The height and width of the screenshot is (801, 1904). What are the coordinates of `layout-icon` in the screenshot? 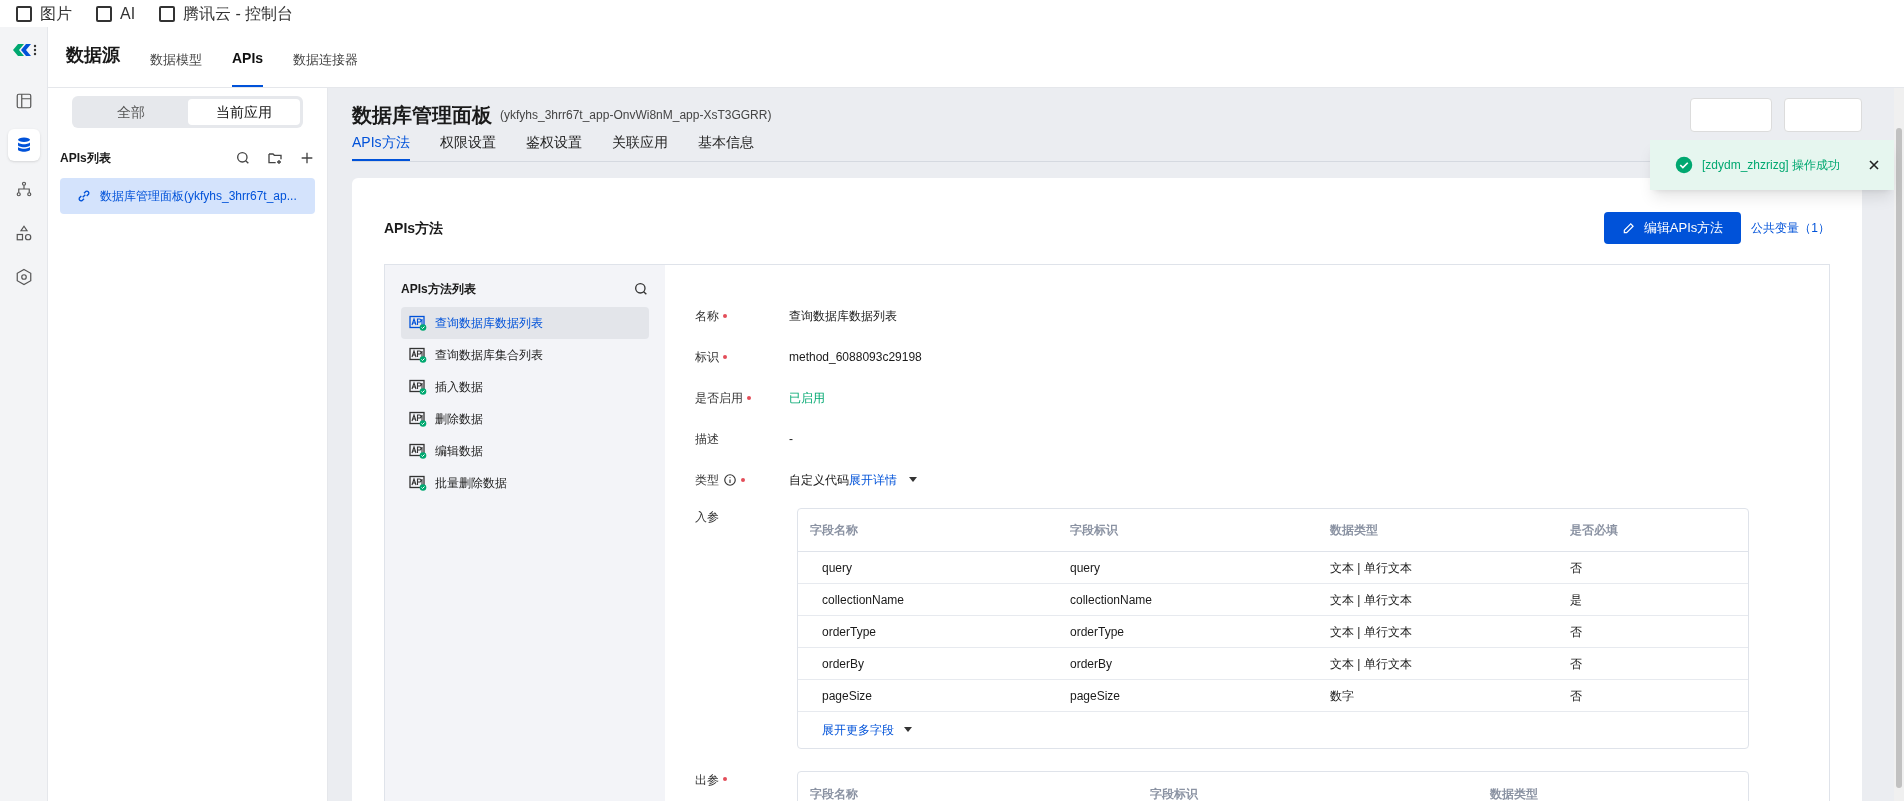 It's located at (23, 101).